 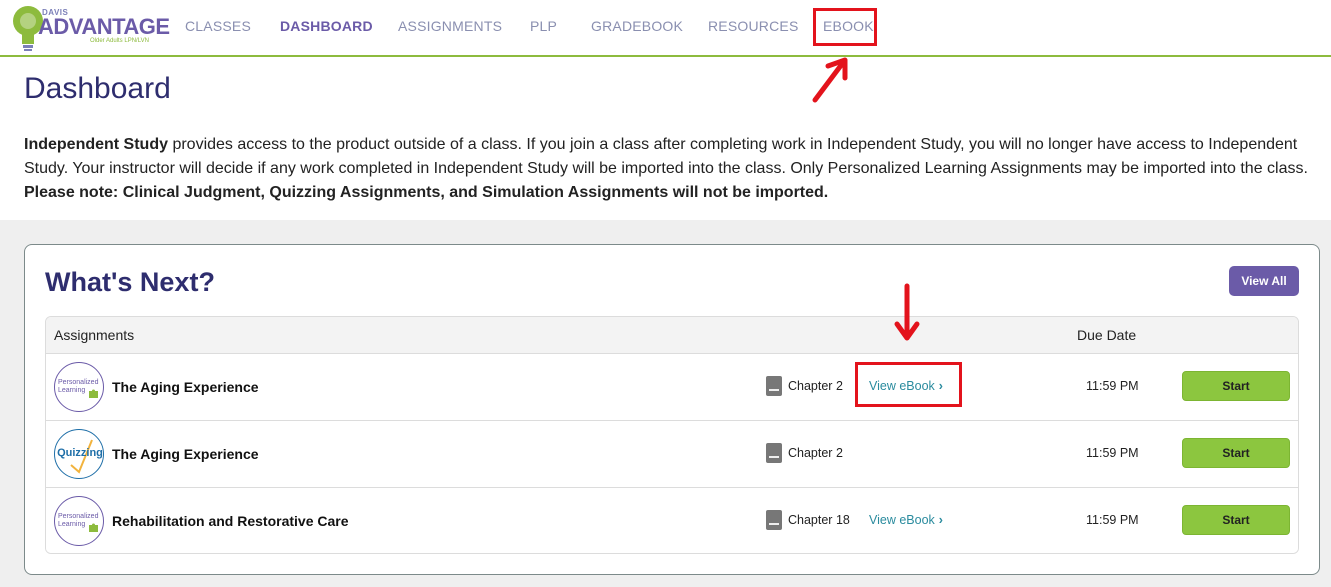 I want to click on view-ebook-link: View eBook ›, so click(x=906, y=520).